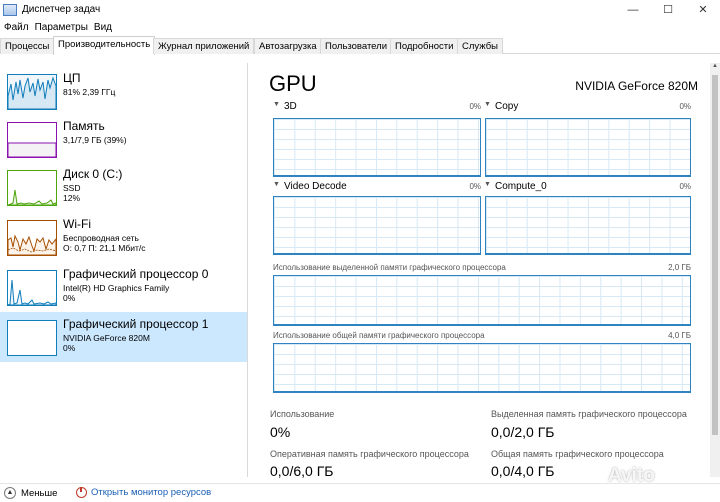 The height and width of the screenshot is (502, 720). What do you see at coordinates (480, 46) in the screenshot?
I see `tab-services: Службы` at bounding box center [480, 46].